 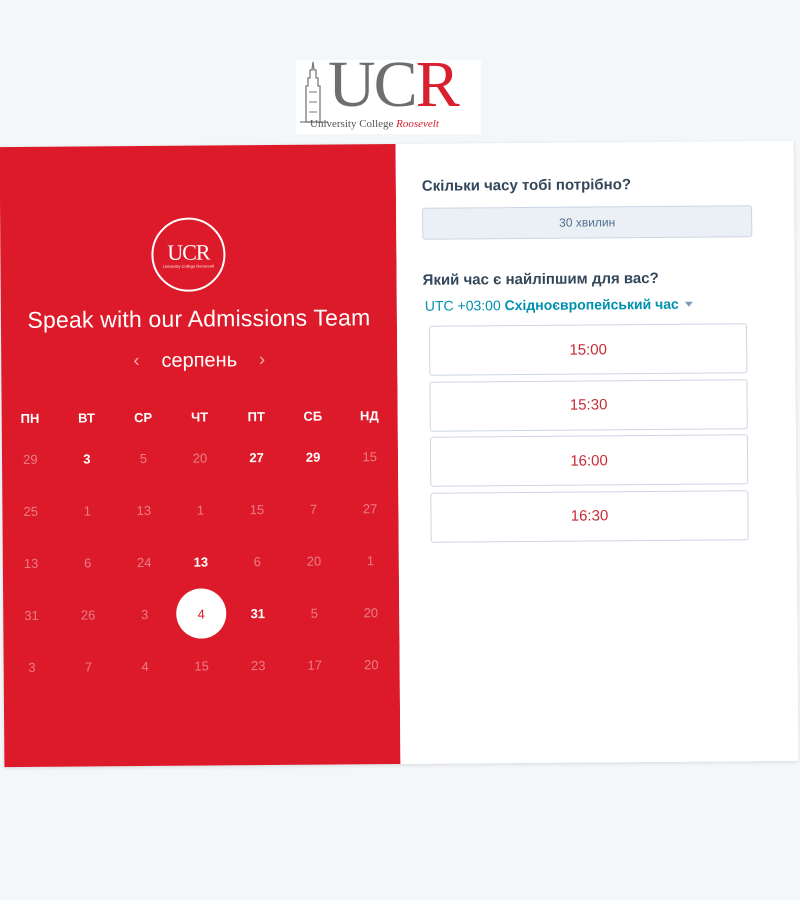 What do you see at coordinates (394, 84) in the screenshot?
I see `logo-wordmark: UCR` at bounding box center [394, 84].